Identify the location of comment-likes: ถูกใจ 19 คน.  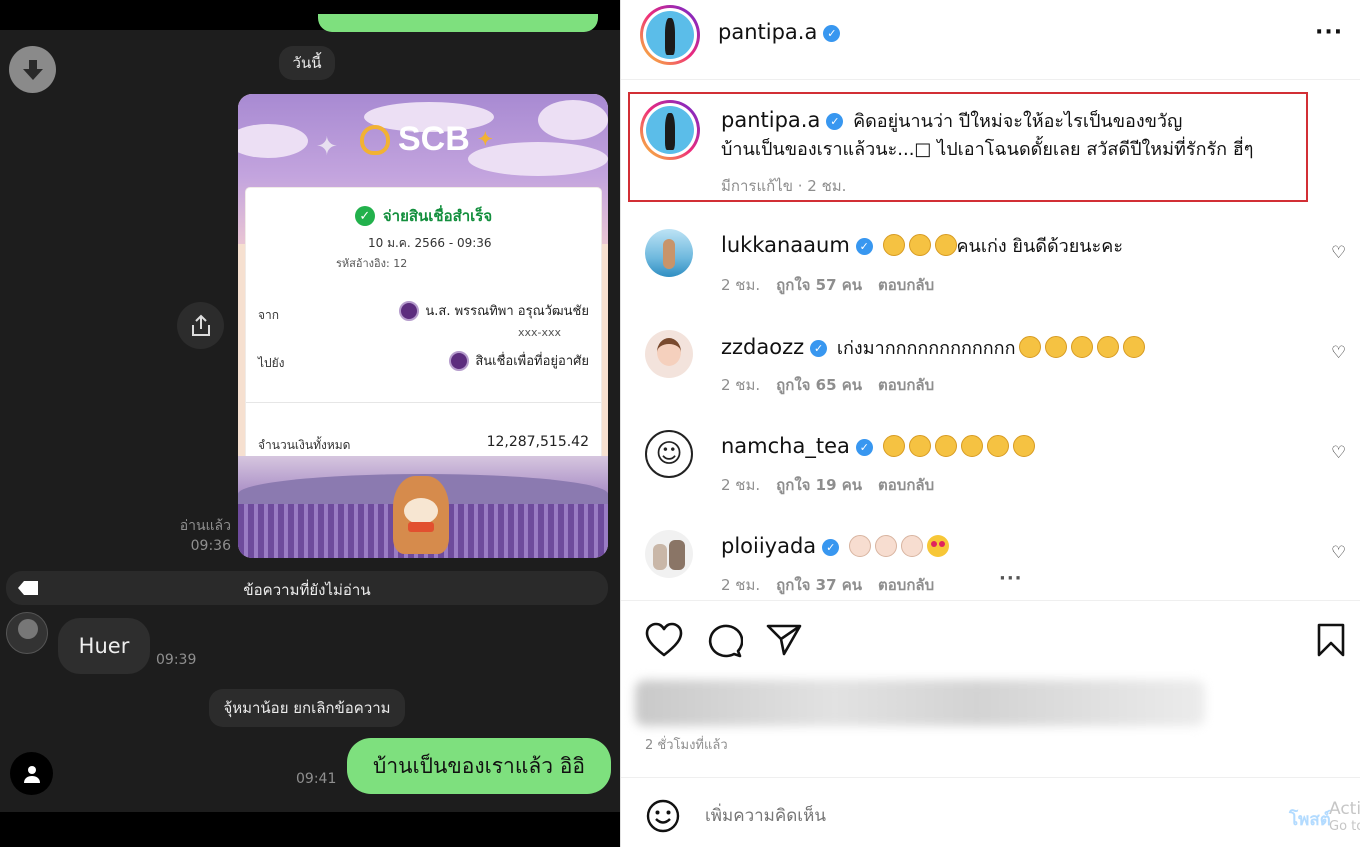
(819, 485).